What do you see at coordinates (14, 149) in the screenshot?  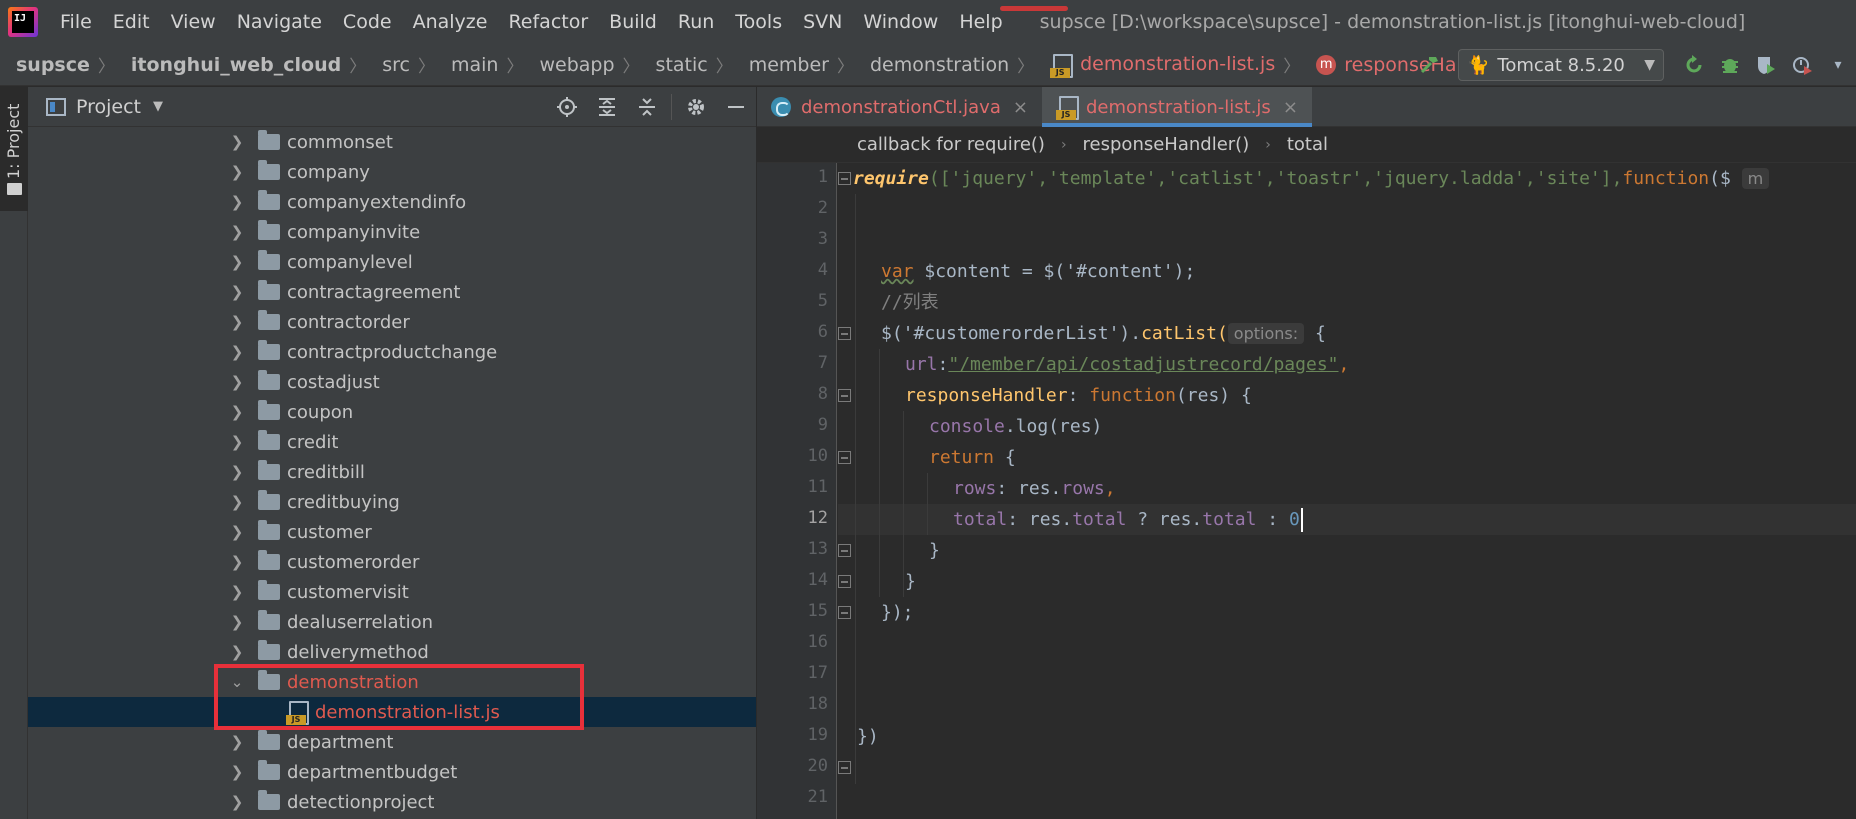 I see `project-tool-window-button: 1: Project` at bounding box center [14, 149].